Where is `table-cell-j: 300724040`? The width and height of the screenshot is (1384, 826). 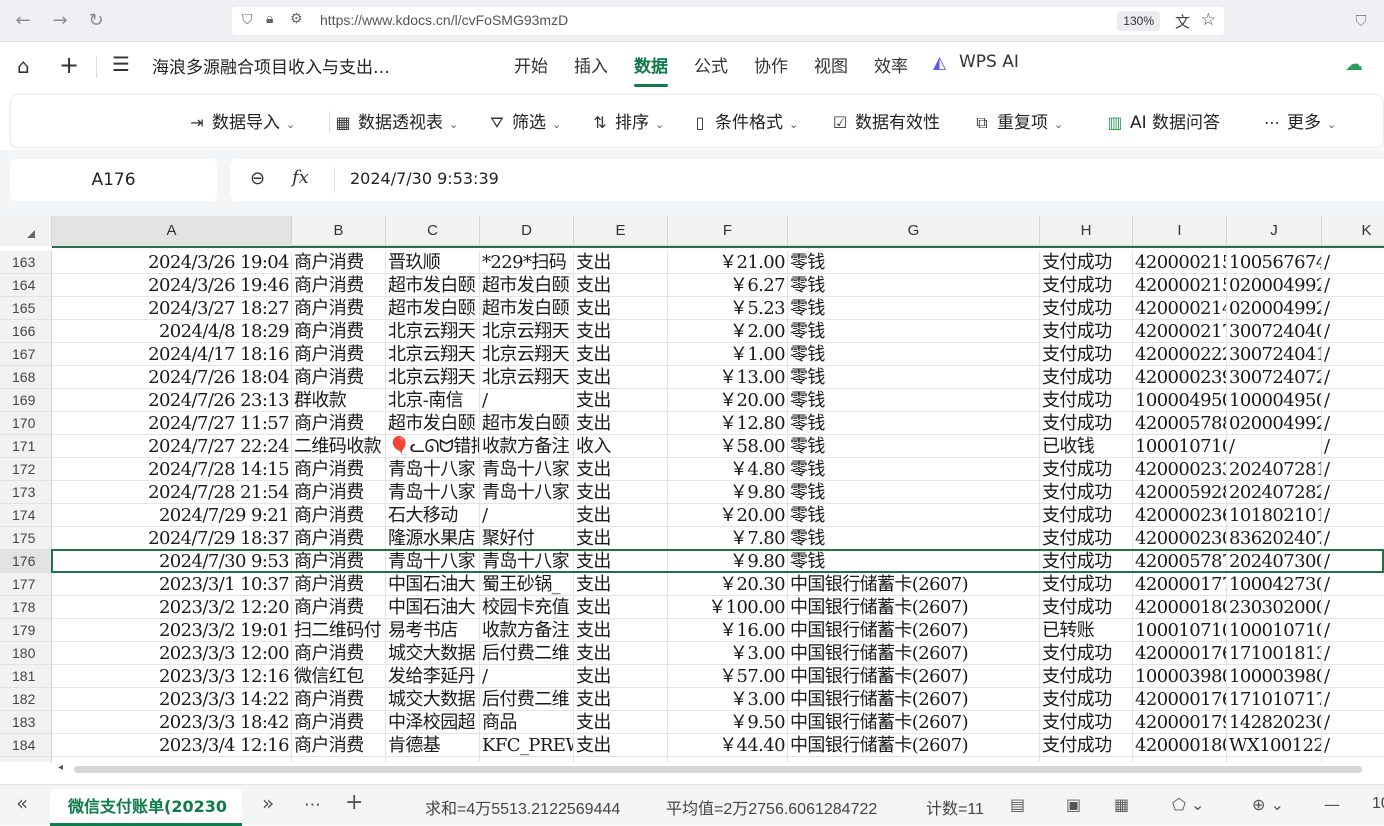 table-cell-j: 300724040 is located at coordinates (1274, 331).